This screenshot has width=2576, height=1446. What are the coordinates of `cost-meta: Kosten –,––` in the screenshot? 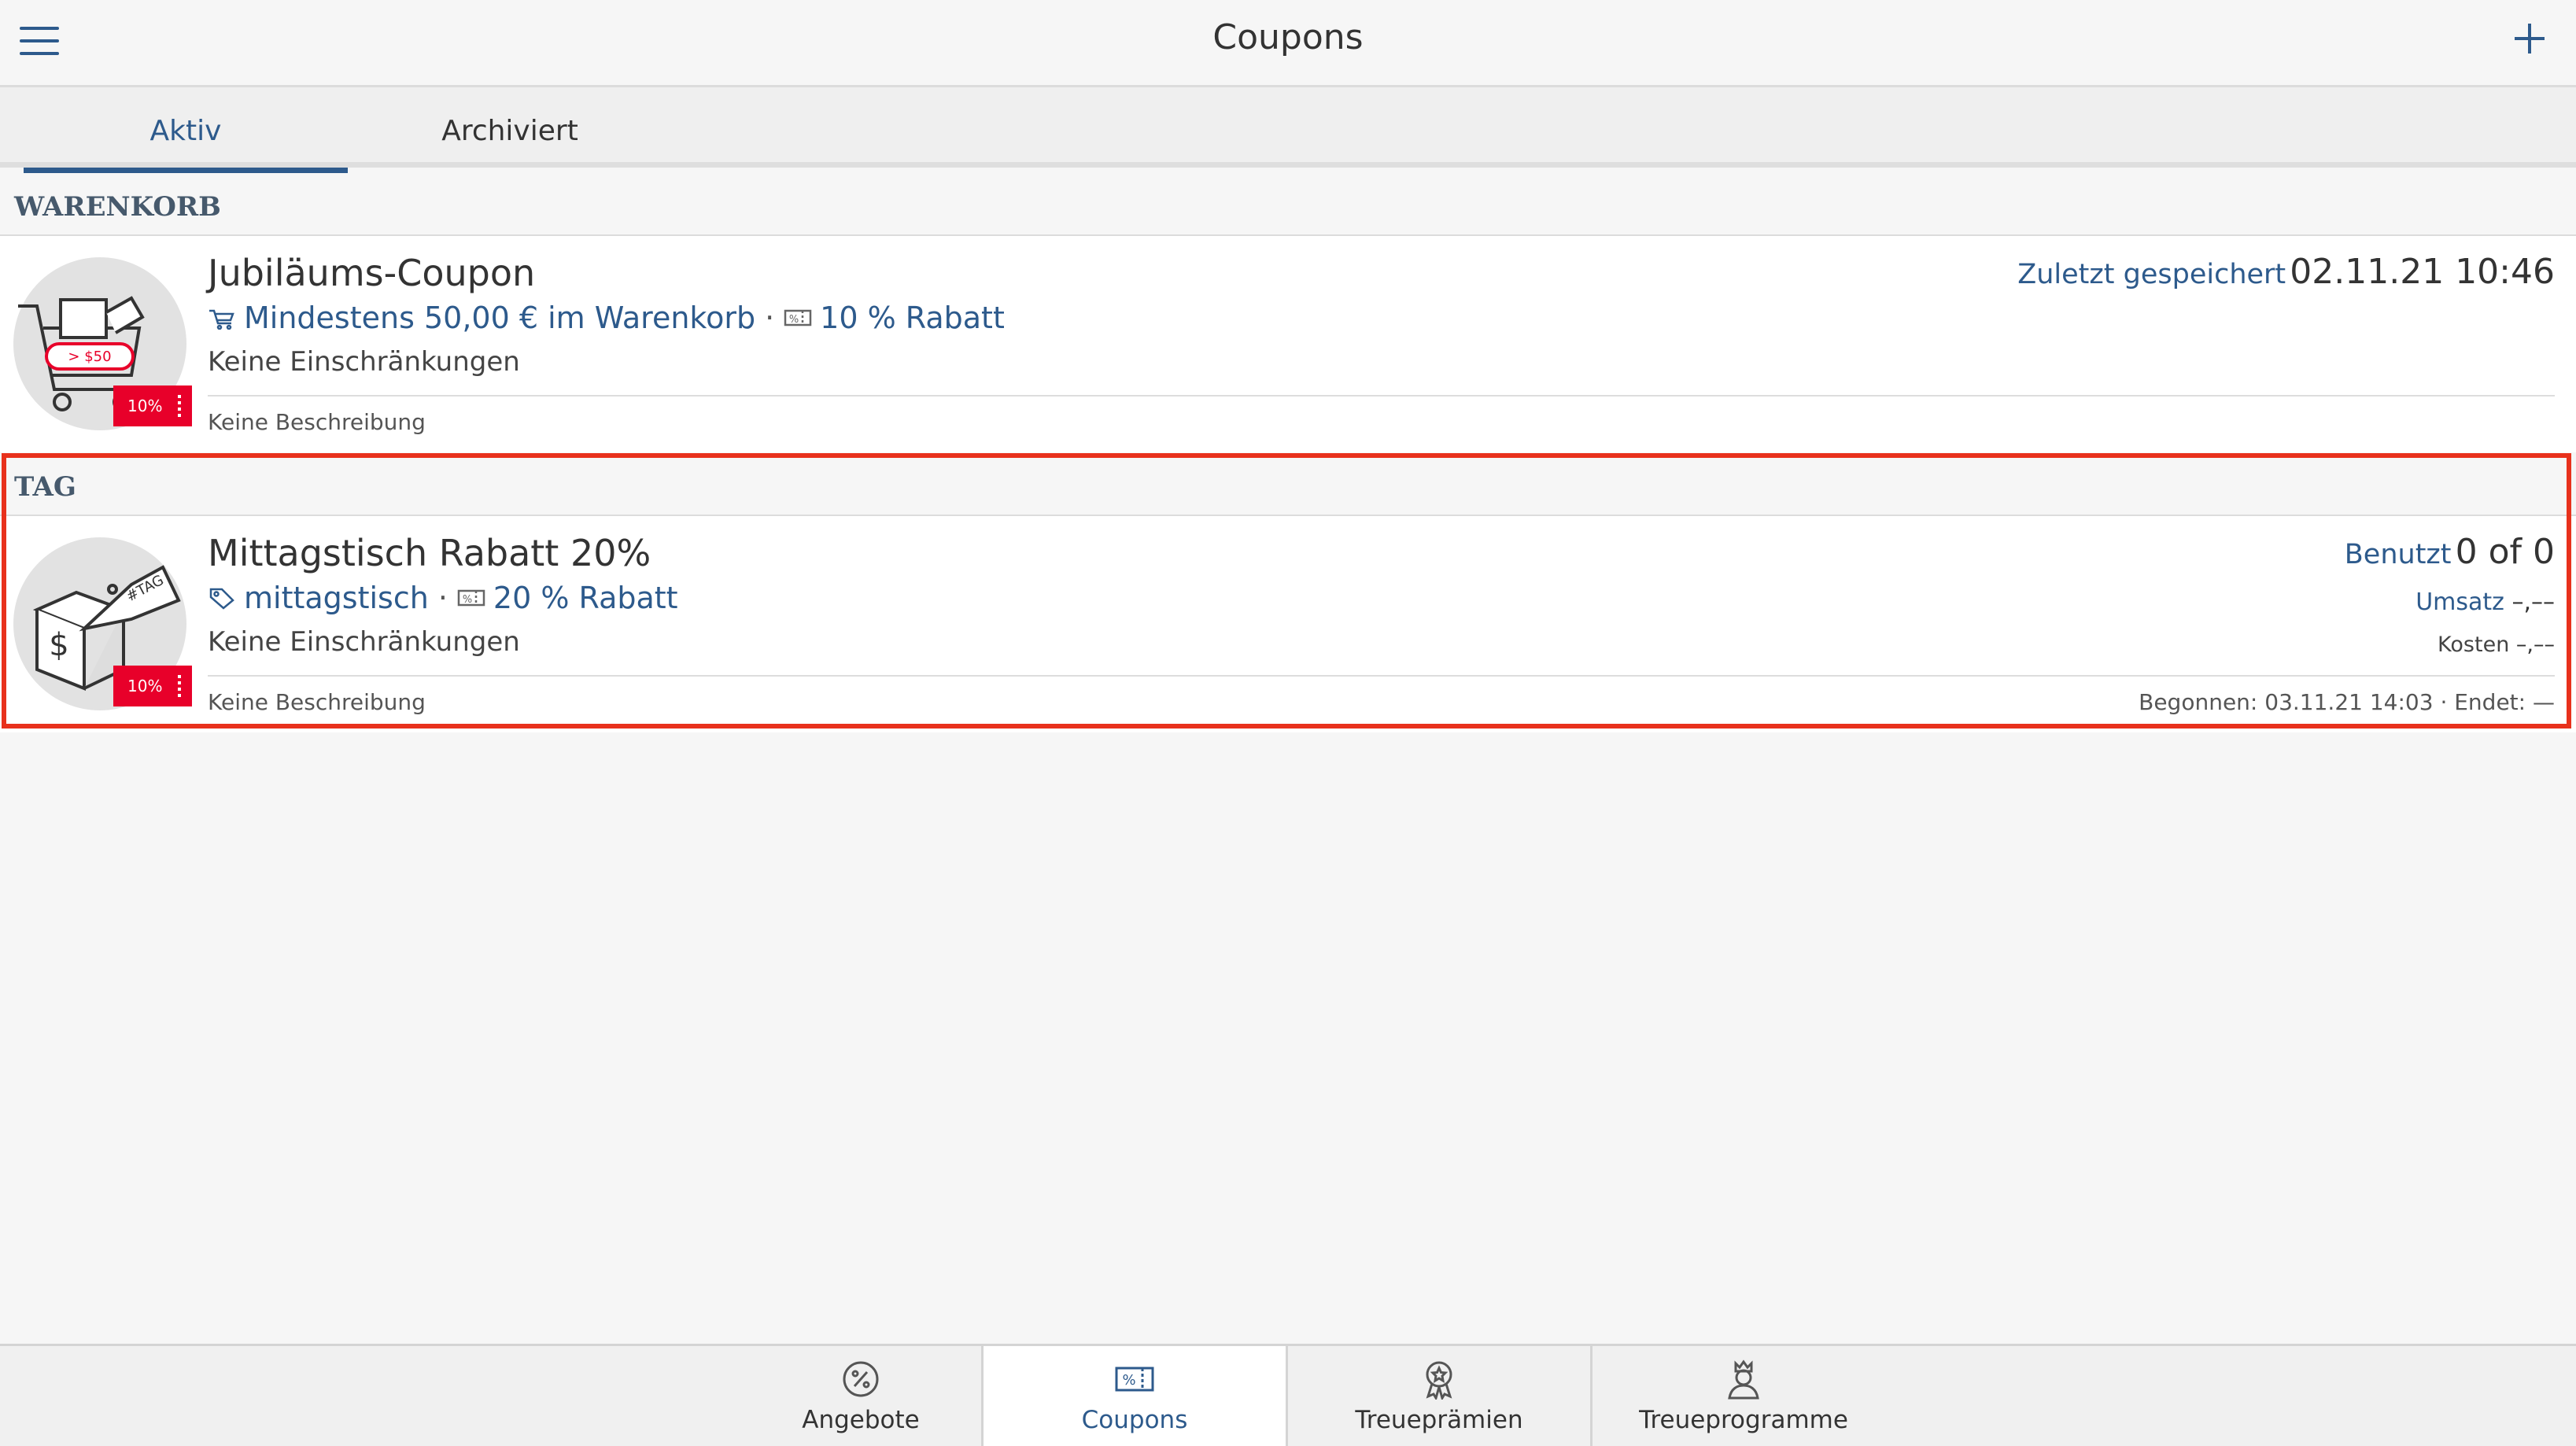 It's located at (2496, 645).